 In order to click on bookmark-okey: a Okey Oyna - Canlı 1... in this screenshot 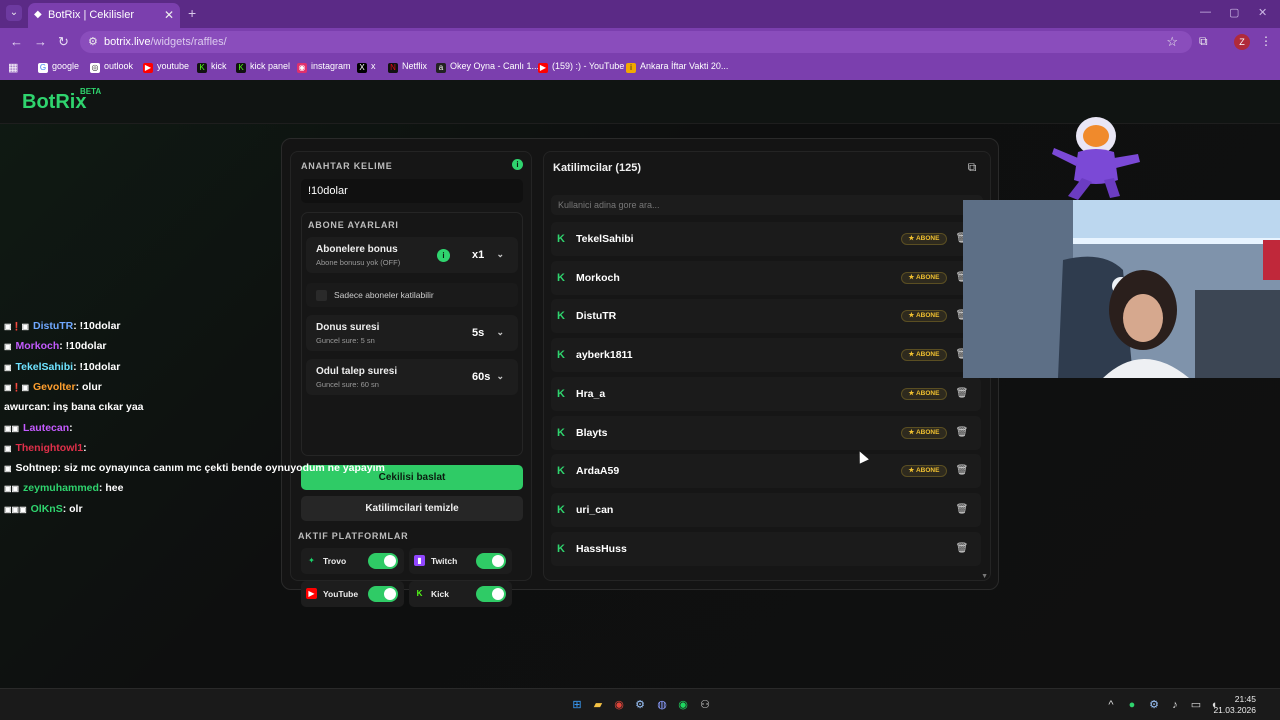, I will do `click(487, 67)`.